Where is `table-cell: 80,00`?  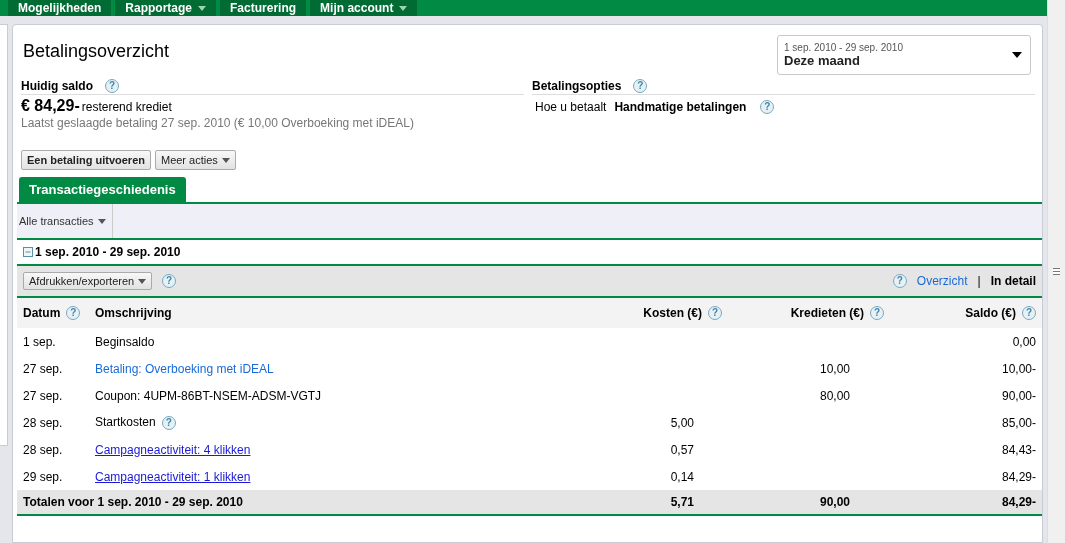 table-cell: 80,00 is located at coordinates (834, 395).